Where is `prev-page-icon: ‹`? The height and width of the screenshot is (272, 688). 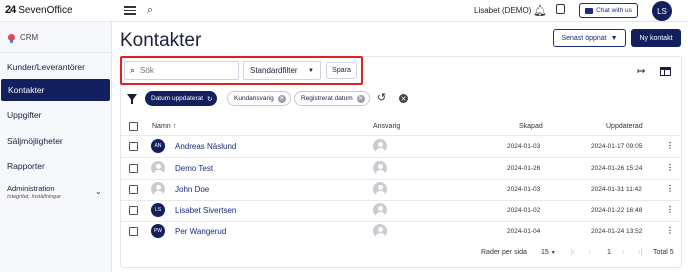 prev-page-icon: ‹ is located at coordinates (590, 252).